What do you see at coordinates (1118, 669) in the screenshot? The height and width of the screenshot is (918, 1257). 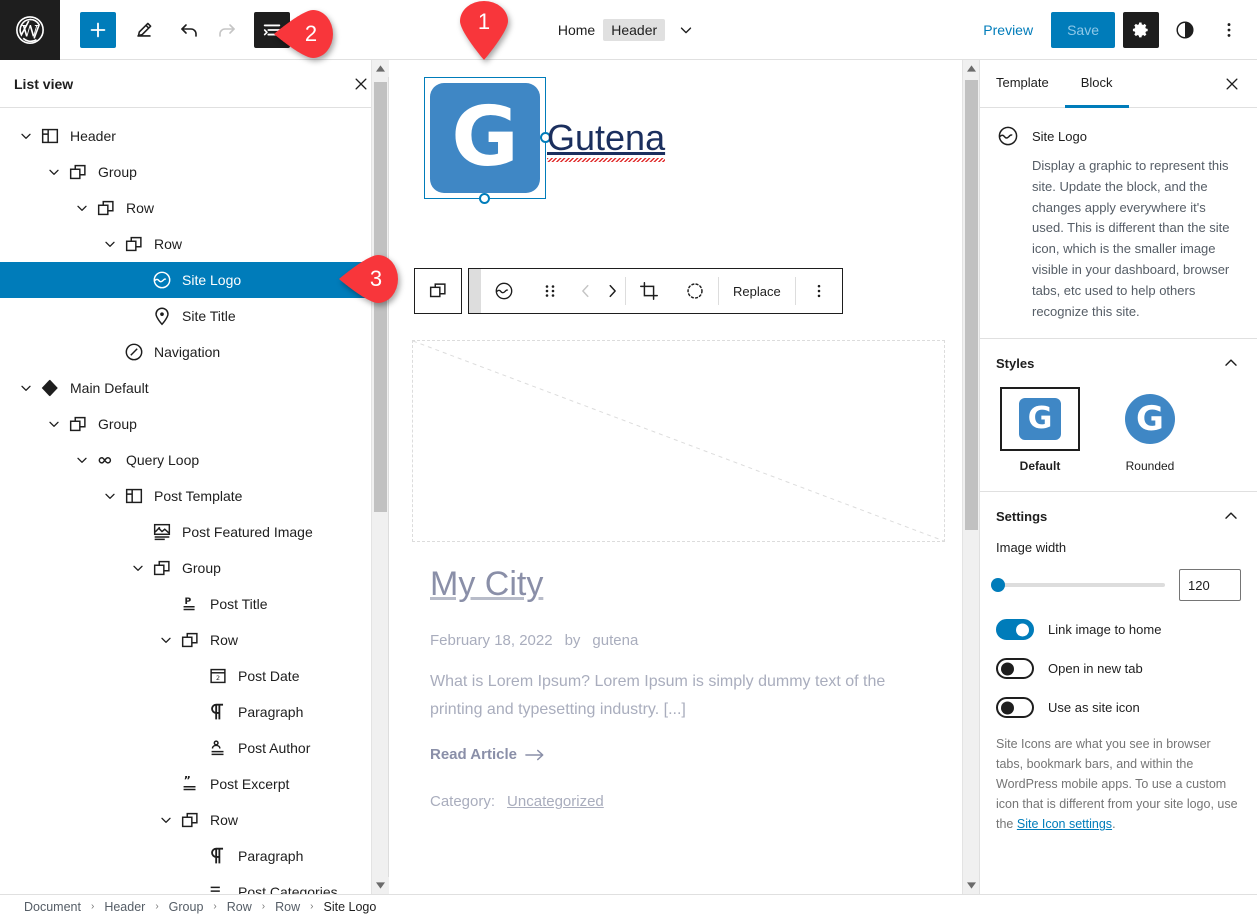 I see `toggle-row-open-in-new-tab: Open in new tab` at bounding box center [1118, 669].